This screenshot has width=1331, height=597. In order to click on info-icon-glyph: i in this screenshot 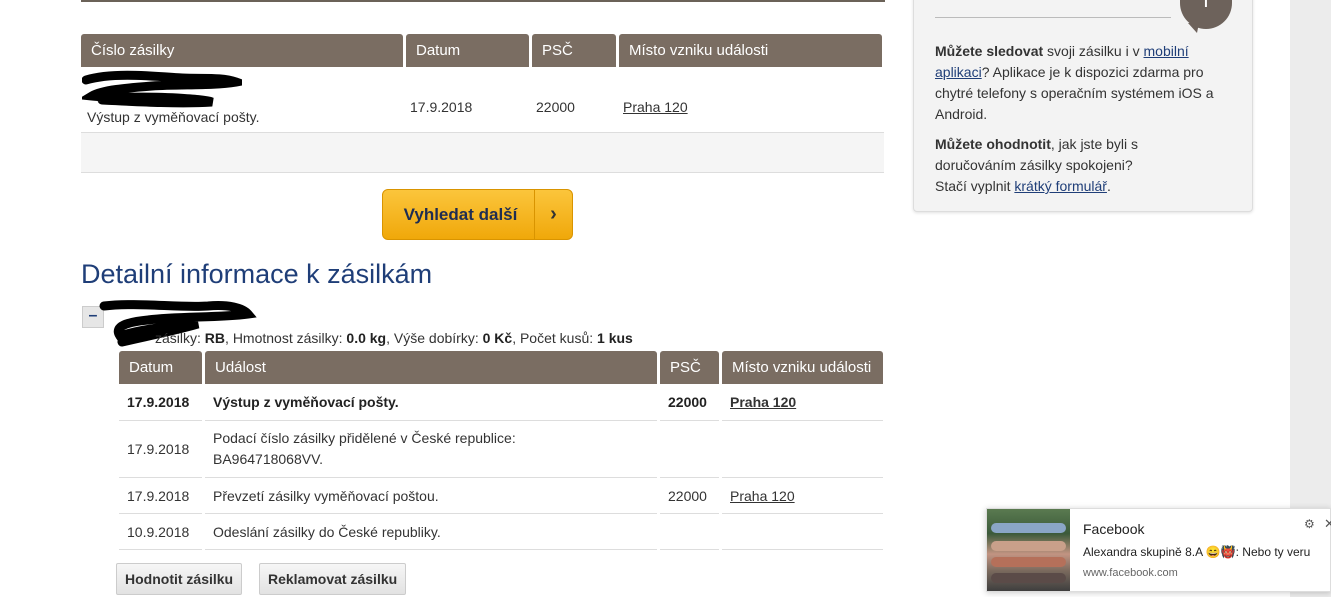, I will do `click(1206, 6)`.